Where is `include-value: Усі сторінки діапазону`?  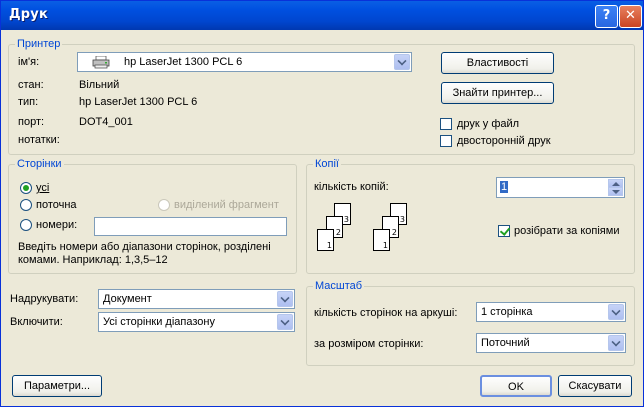 include-value: Усі сторінки діапазону is located at coordinates (159, 322).